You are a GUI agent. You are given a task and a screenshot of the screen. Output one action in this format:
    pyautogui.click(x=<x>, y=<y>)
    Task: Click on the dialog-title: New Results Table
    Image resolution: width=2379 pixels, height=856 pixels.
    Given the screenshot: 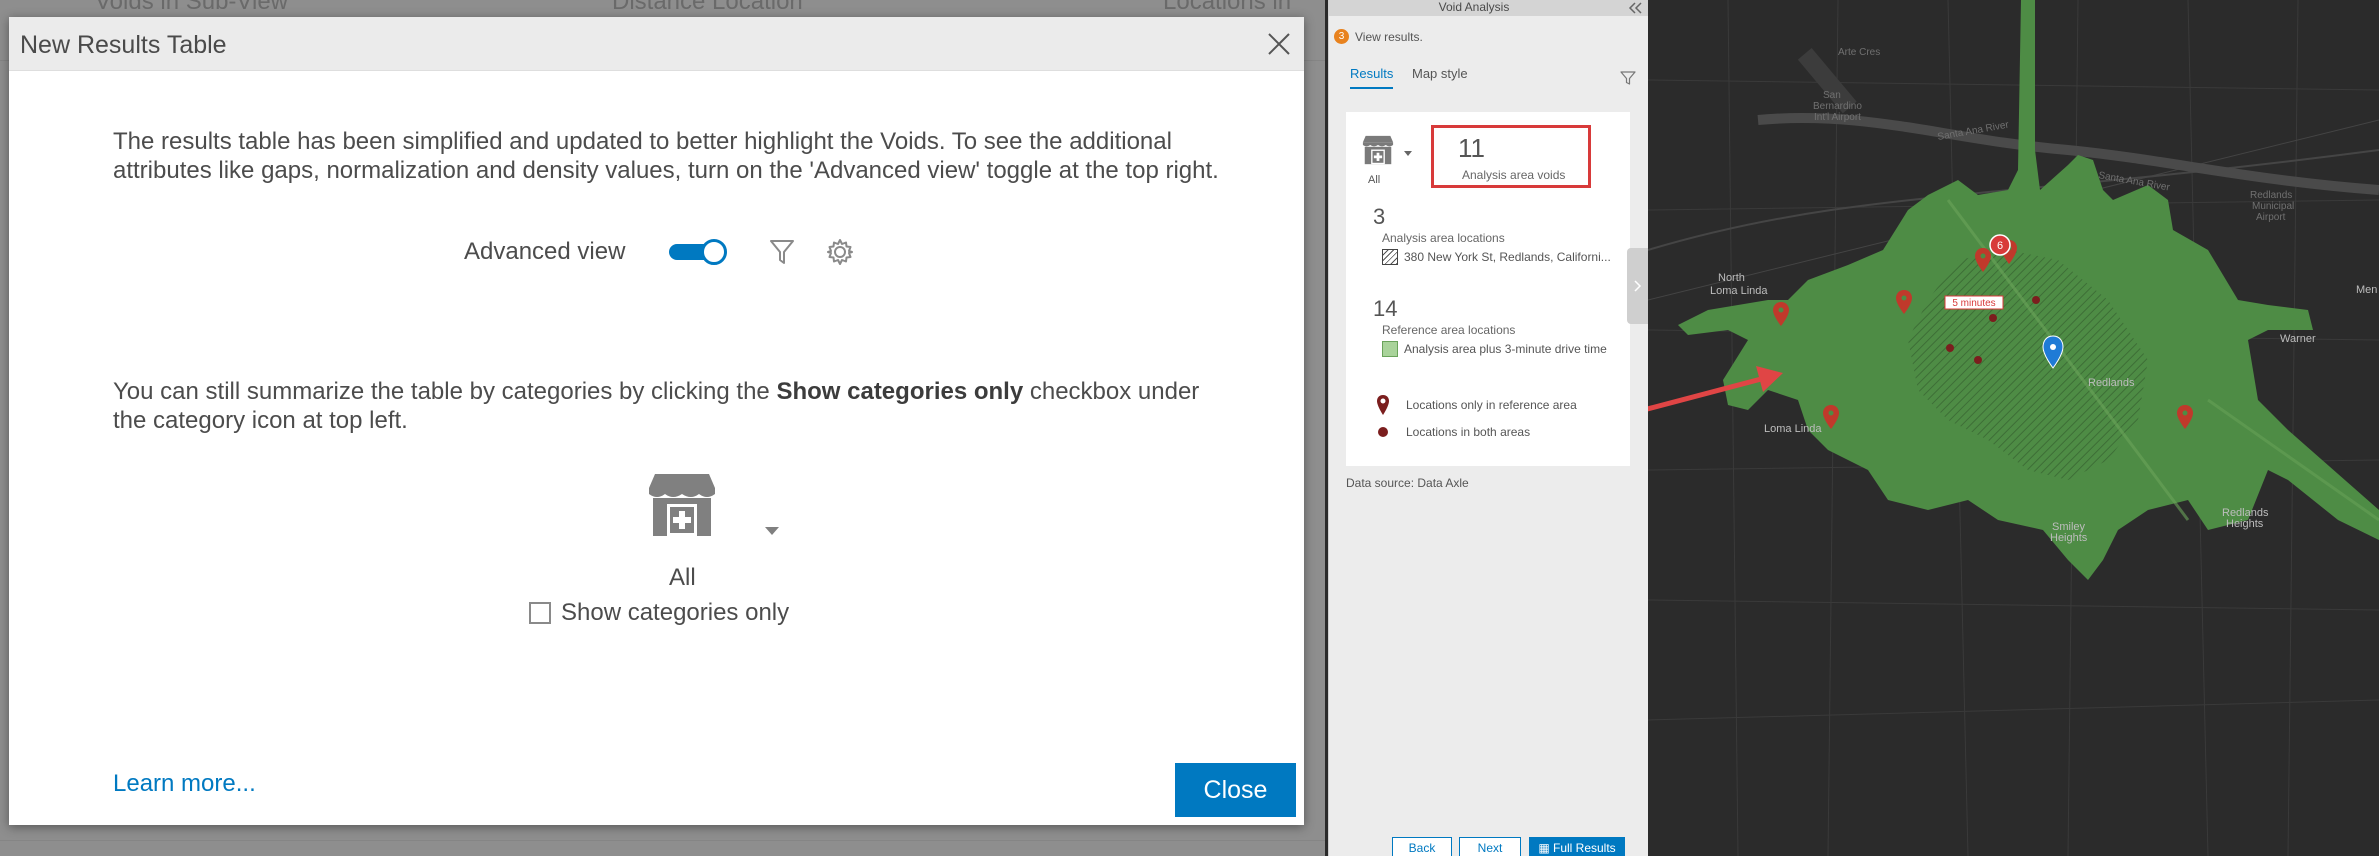 What is the action you would take?
    pyautogui.click(x=123, y=45)
    